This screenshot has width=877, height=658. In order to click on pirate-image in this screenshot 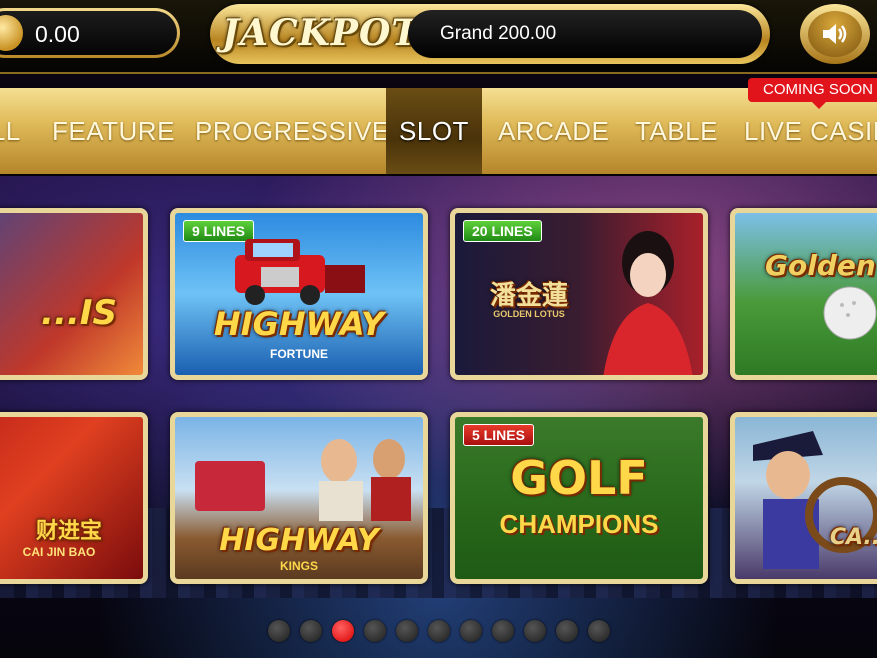, I will do `click(815, 500)`.